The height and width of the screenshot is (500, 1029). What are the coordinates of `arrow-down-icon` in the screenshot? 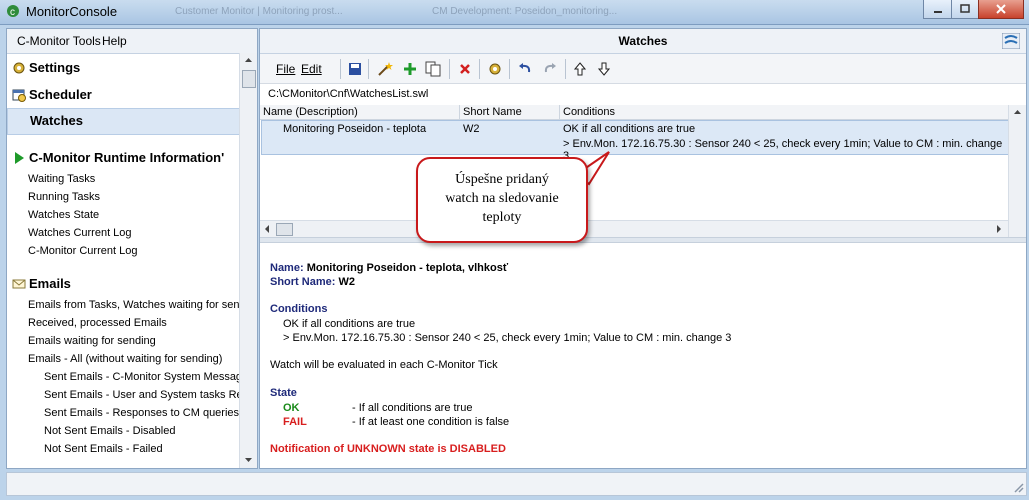 It's located at (604, 69).